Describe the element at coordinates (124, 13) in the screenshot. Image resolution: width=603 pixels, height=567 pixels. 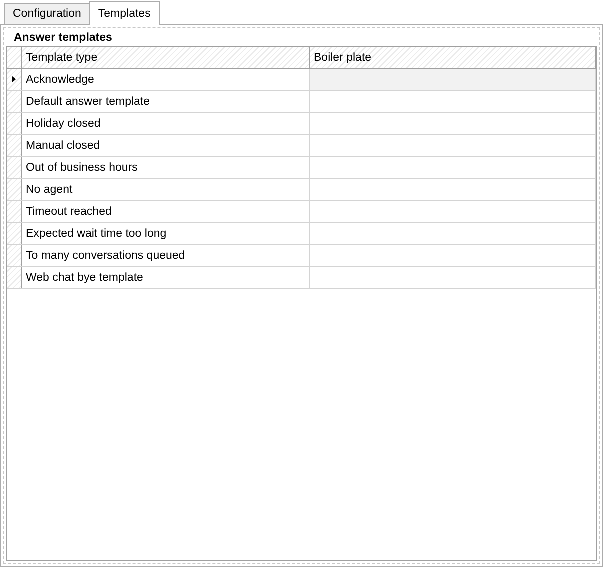
I see `tab: Templates` at that location.